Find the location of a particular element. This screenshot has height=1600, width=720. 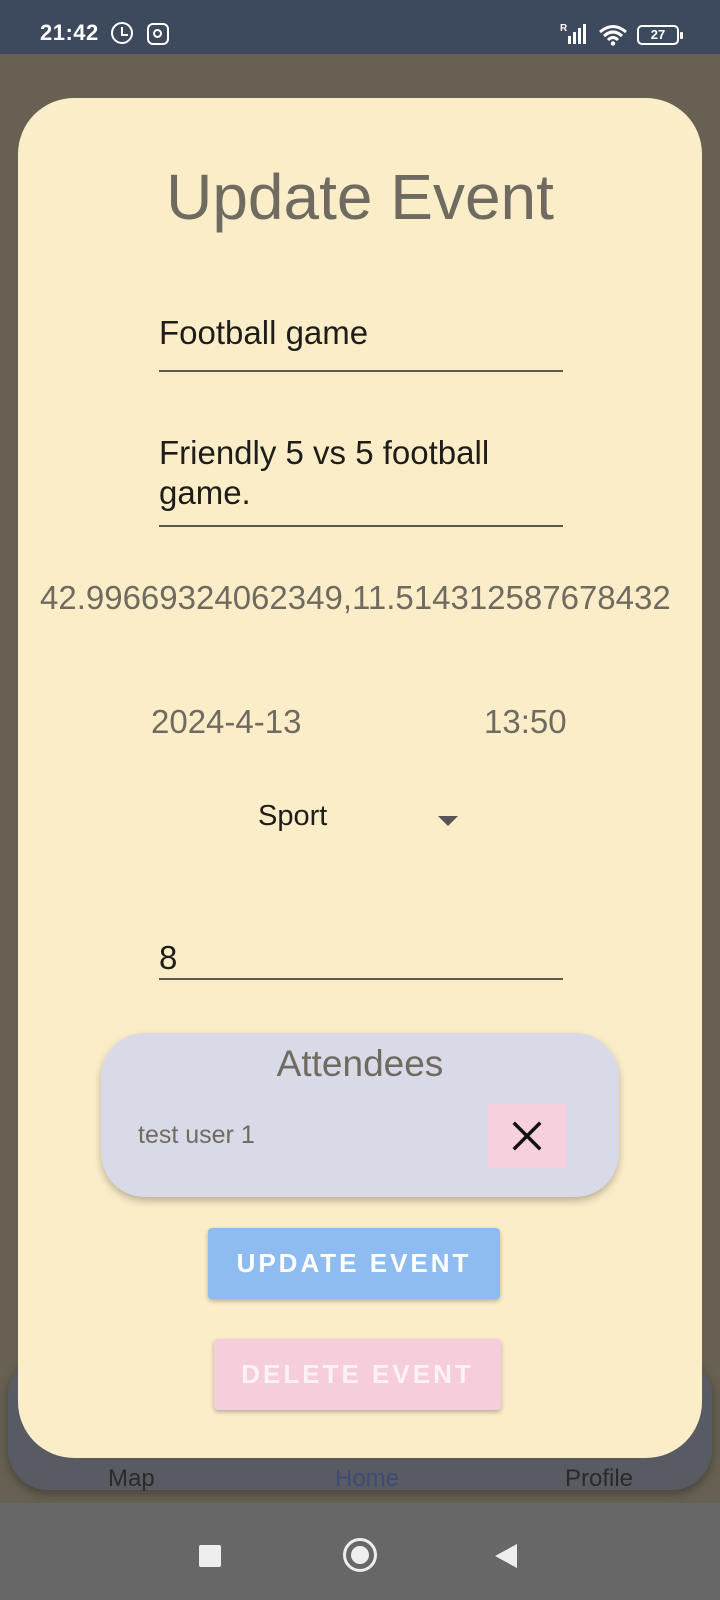

status-time: 21:42 is located at coordinates (69, 32).